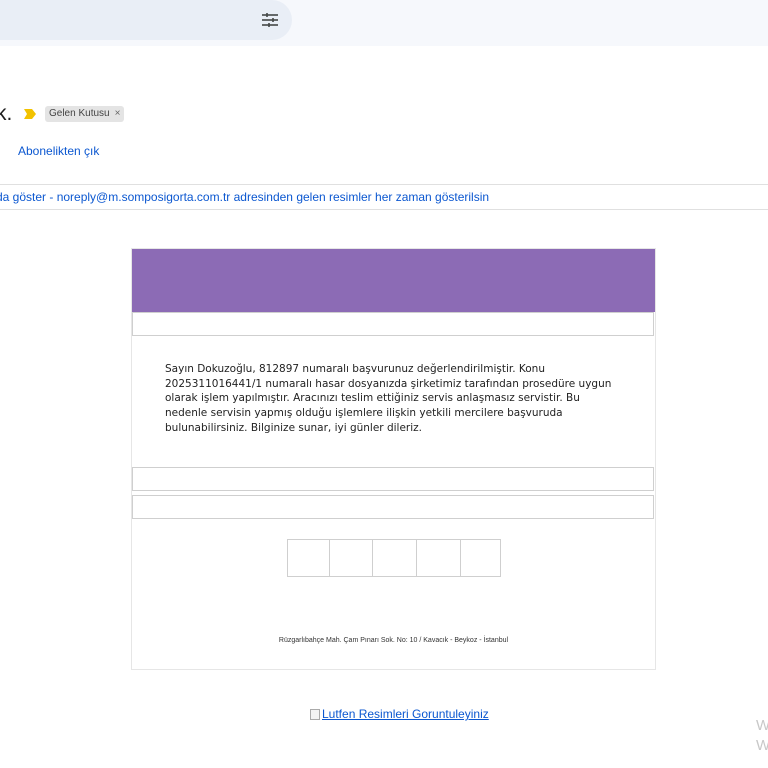  Describe the element at coordinates (30, 114) in the screenshot. I see `importance-marker-icon` at that location.